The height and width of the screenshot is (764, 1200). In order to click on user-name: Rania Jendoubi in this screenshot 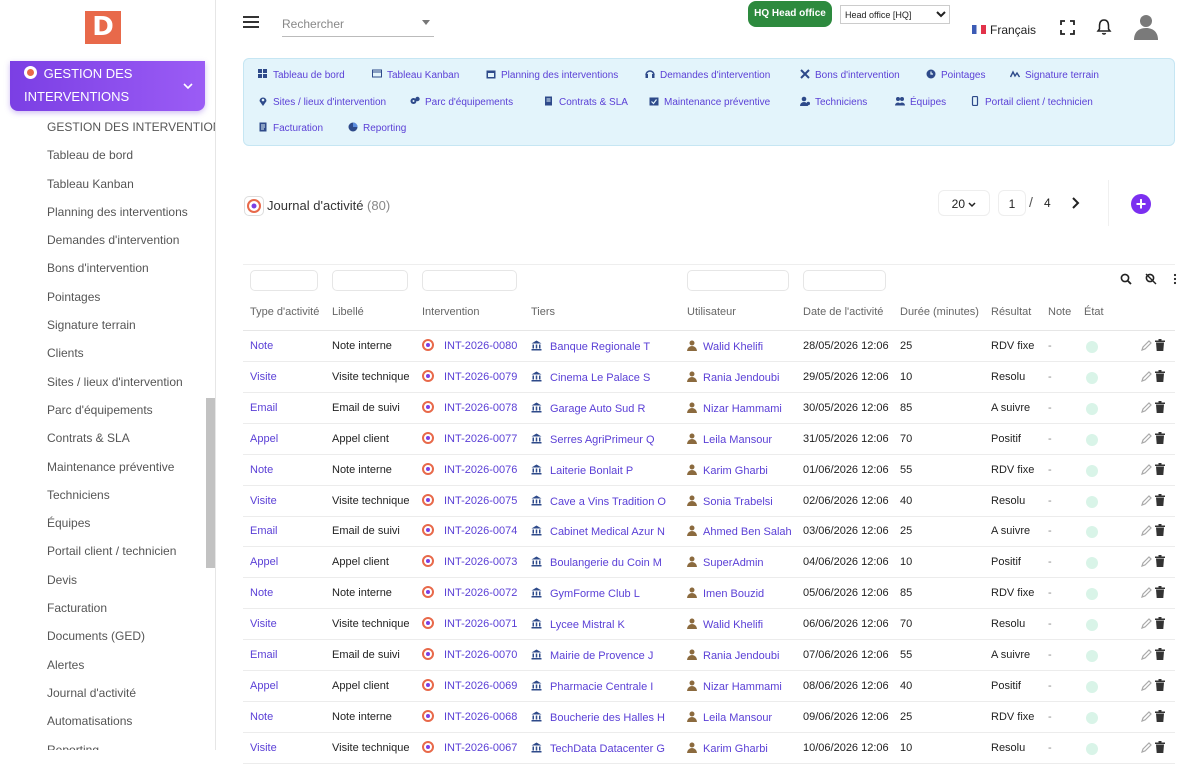, I will do `click(741, 378)`.